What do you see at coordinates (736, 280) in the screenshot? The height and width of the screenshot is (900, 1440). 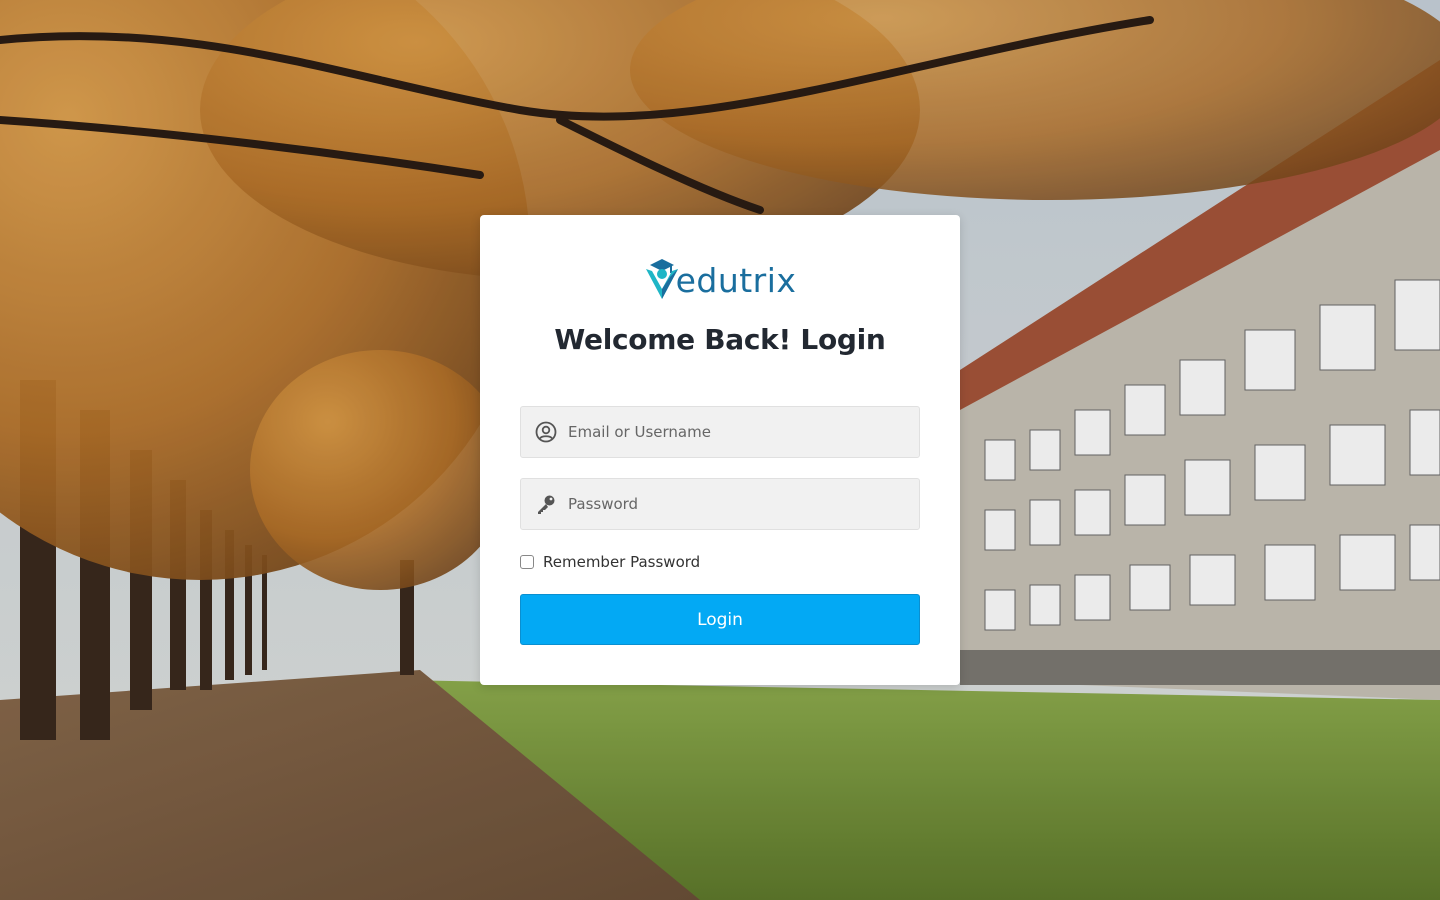 I see `brand-name: edutrix` at bounding box center [736, 280].